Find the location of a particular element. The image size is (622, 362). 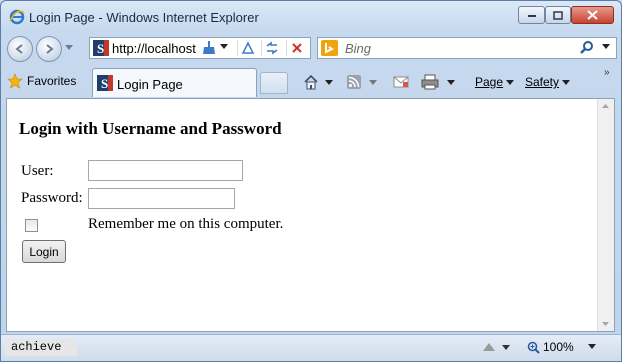

star-icon is located at coordinates (15, 81).